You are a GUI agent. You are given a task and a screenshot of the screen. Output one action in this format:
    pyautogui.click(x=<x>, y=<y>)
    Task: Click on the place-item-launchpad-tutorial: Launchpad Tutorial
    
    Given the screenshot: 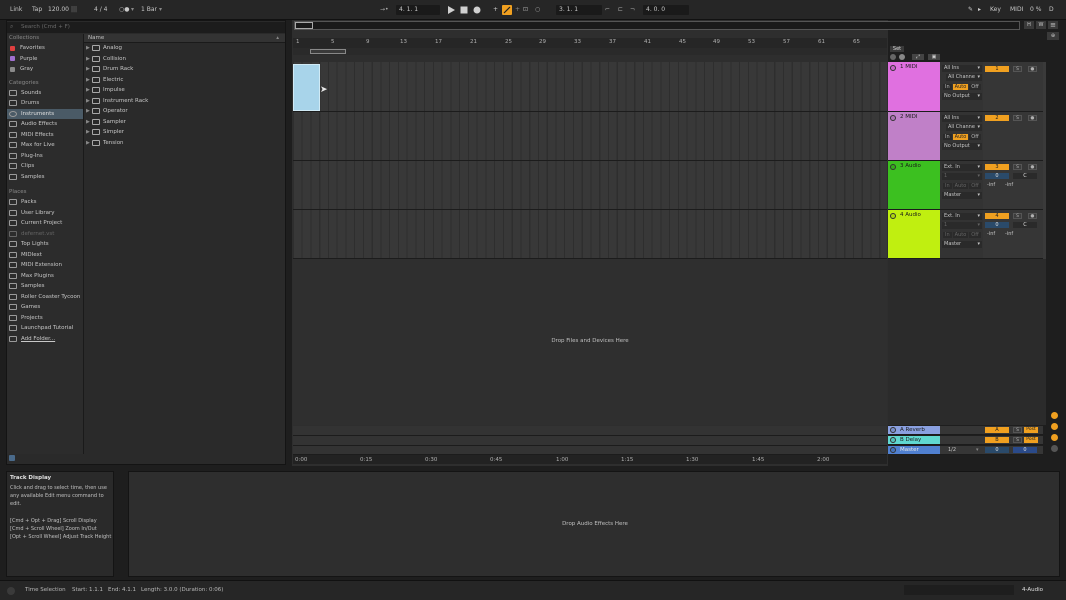 What is the action you would take?
    pyautogui.click(x=45, y=328)
    